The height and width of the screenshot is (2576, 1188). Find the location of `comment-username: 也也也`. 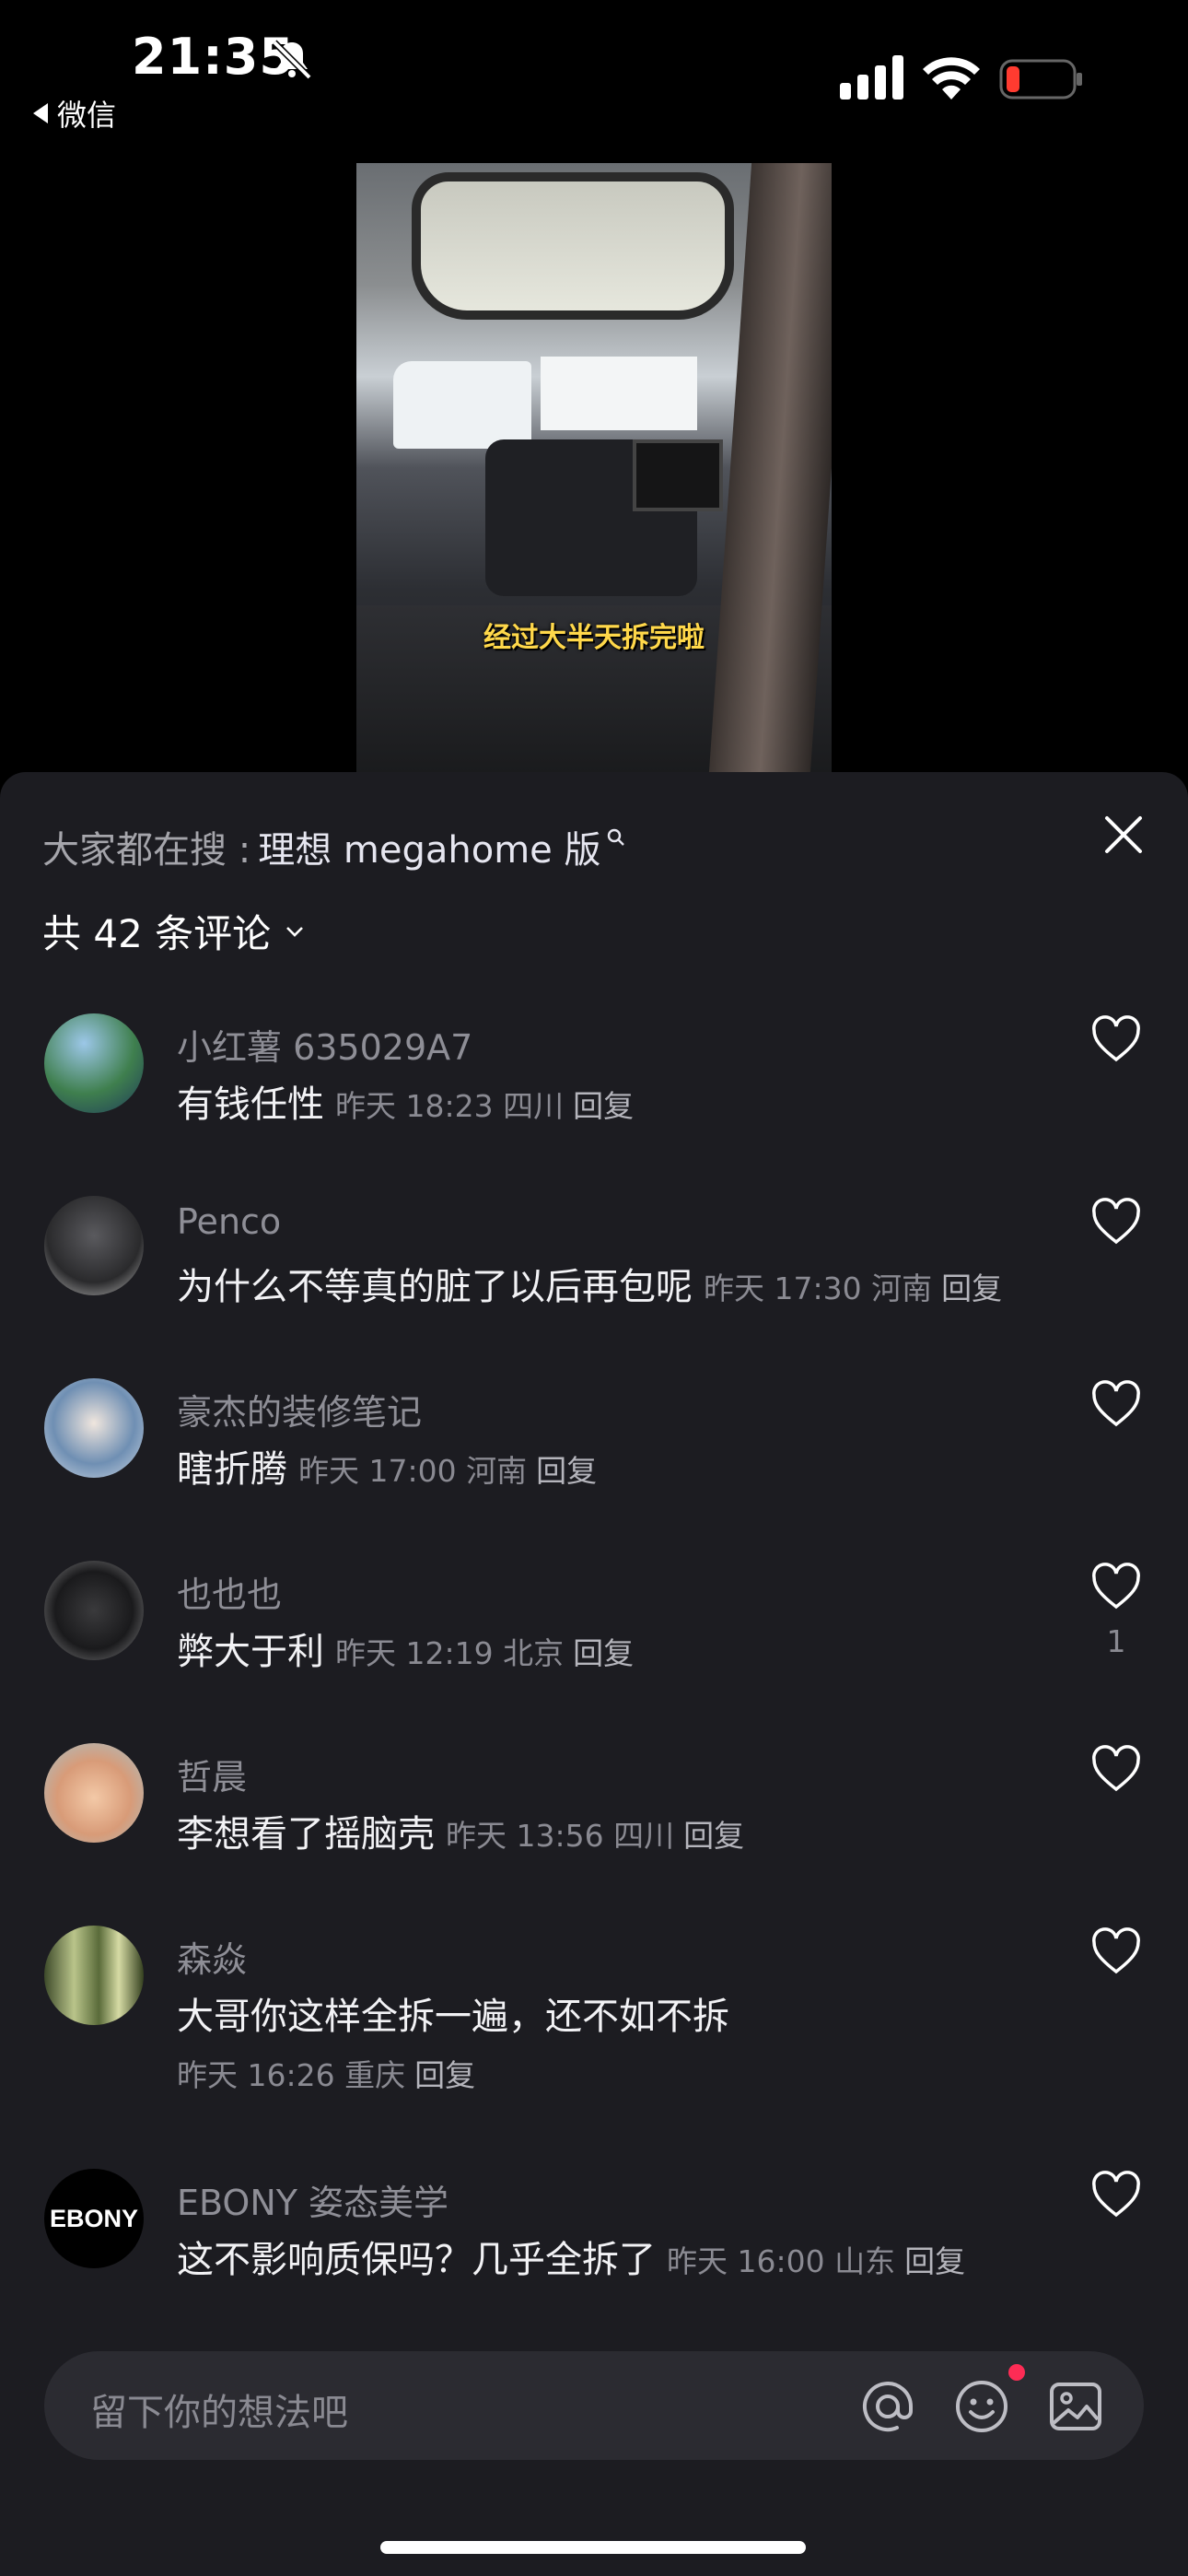

comment-username: 也也也 is located at coordinates (230, 1591).